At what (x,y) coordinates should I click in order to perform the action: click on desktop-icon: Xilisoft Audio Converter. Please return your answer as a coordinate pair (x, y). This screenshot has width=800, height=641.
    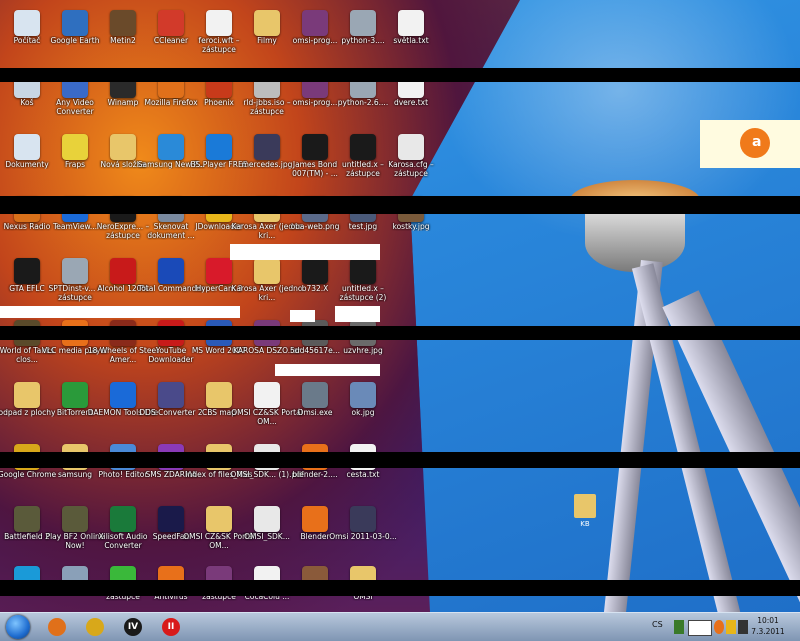
    Looking at the image, I should click on (123, 530).